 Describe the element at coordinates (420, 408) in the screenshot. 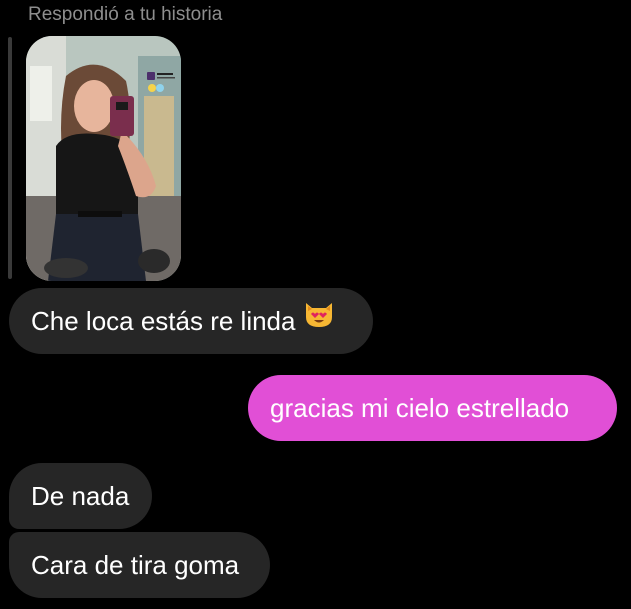

I see `message-text: gracias mi cielo estrellado` at that location.